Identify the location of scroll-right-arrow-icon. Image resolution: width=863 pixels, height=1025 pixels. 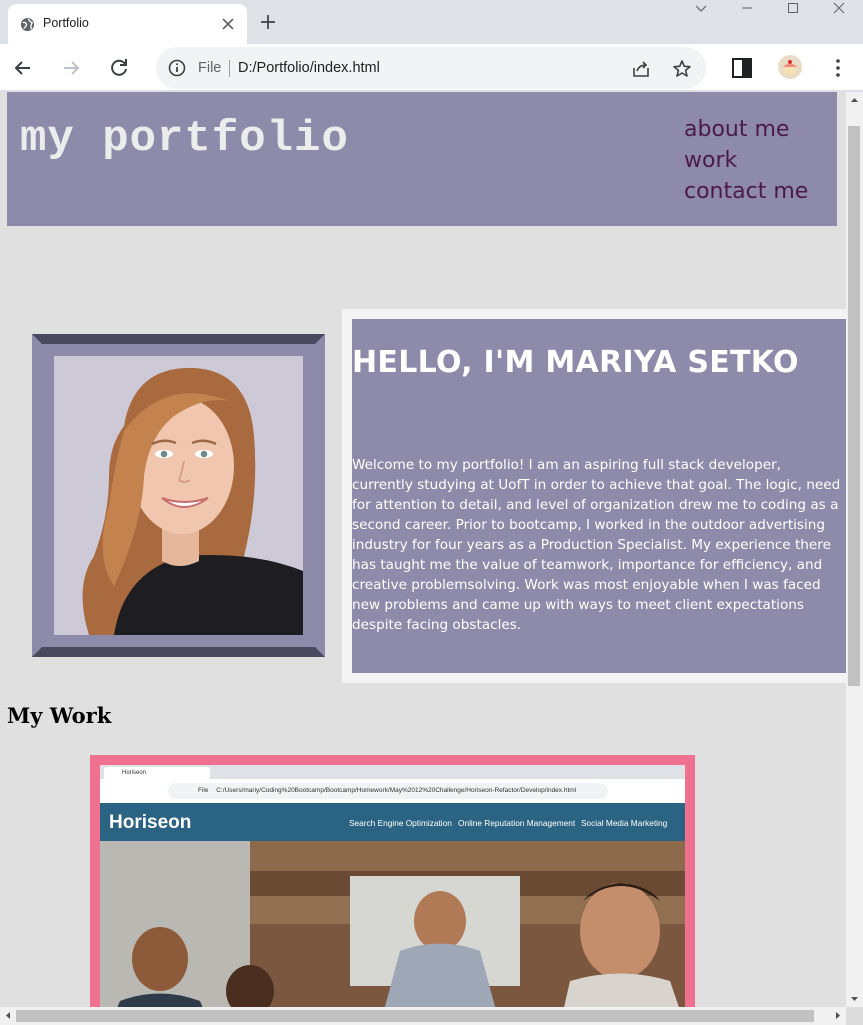
(837, 1015).